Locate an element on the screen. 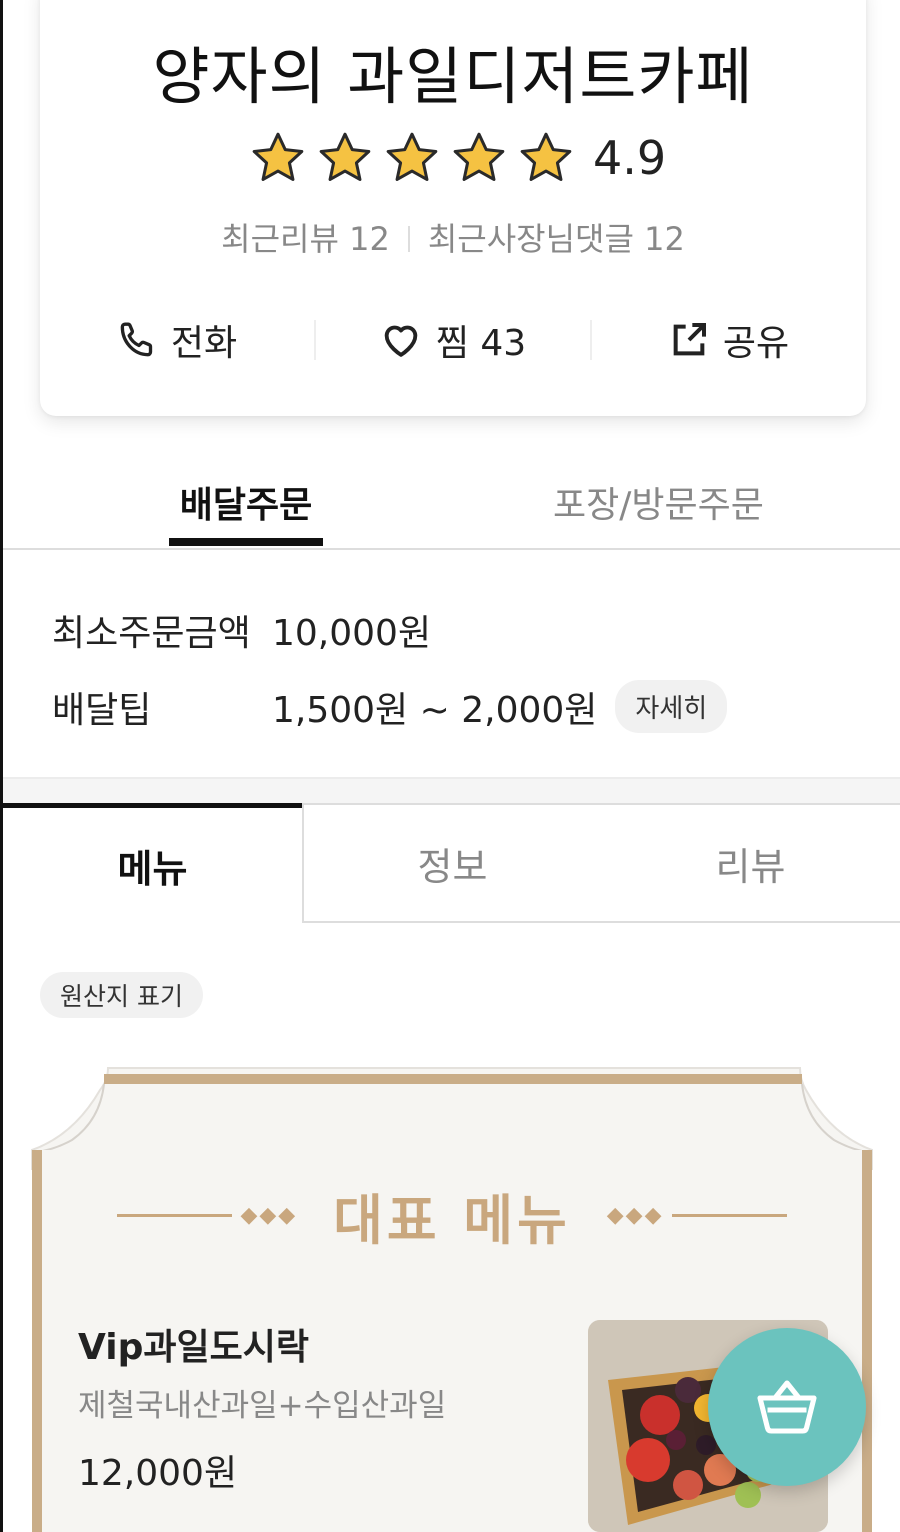 Image resolution: width=900 pixels, height=1532 pixels. like-button: 찜 43 is located at coordinates (453, 340).